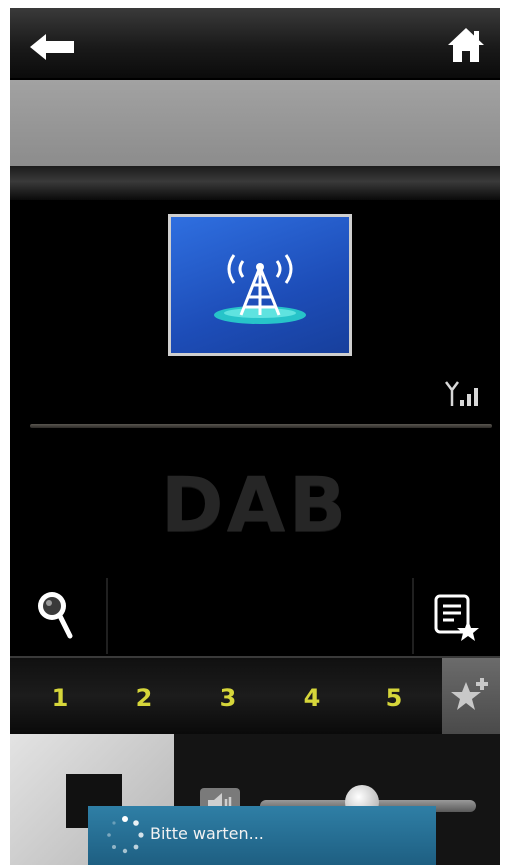  What do you see at coordinates (312, 696) in the screenshot?
I see `preset-button-4: 4` at bounding box center [312, 696].